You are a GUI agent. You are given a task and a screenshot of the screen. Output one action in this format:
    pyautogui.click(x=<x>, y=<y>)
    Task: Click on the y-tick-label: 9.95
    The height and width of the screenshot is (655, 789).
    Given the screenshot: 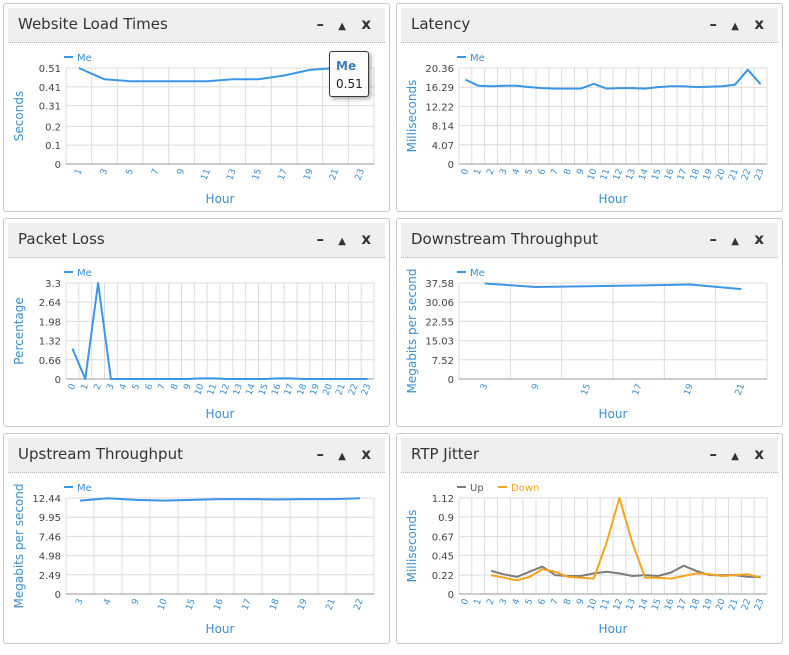 What is the action you would take?
    pyautogui.click(x=50, y=518)
    